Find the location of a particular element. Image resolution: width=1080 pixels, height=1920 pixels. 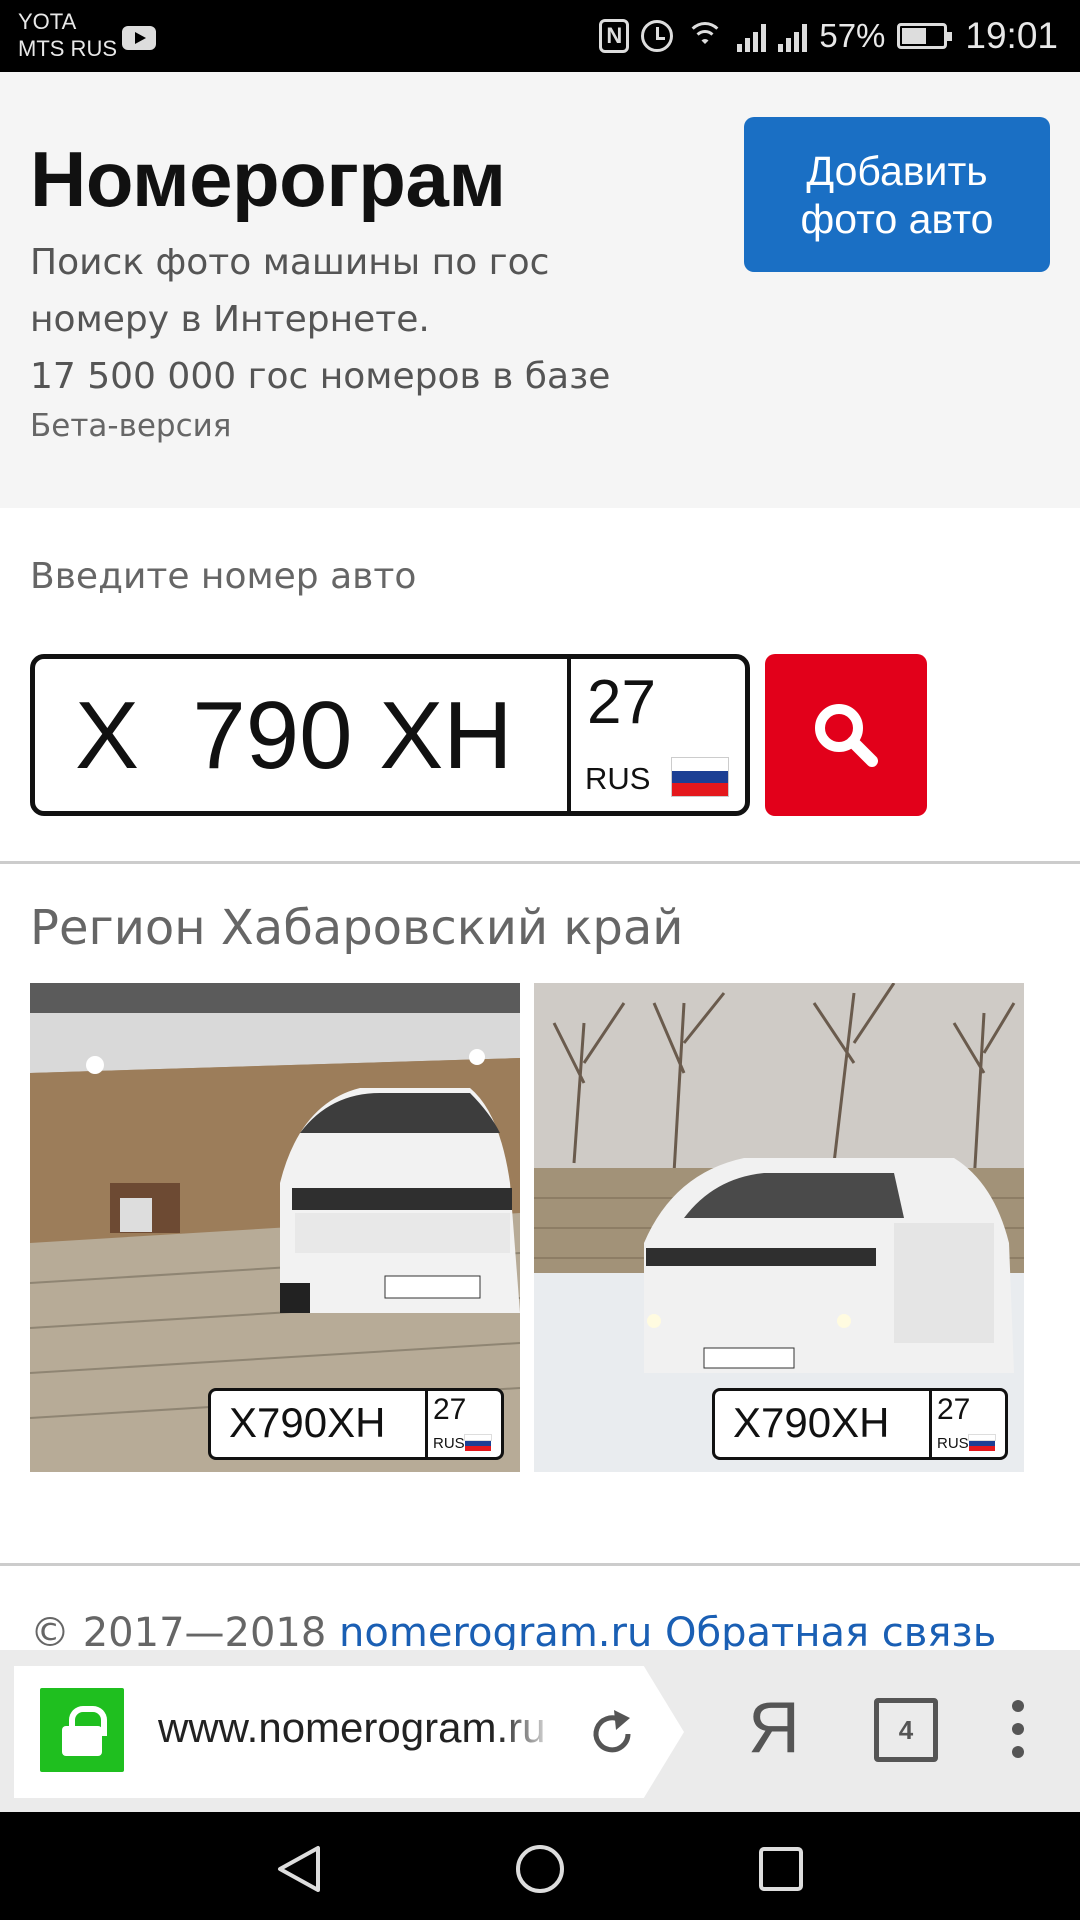

search-label: Введите номер авто is located at coordinates (223, 576).